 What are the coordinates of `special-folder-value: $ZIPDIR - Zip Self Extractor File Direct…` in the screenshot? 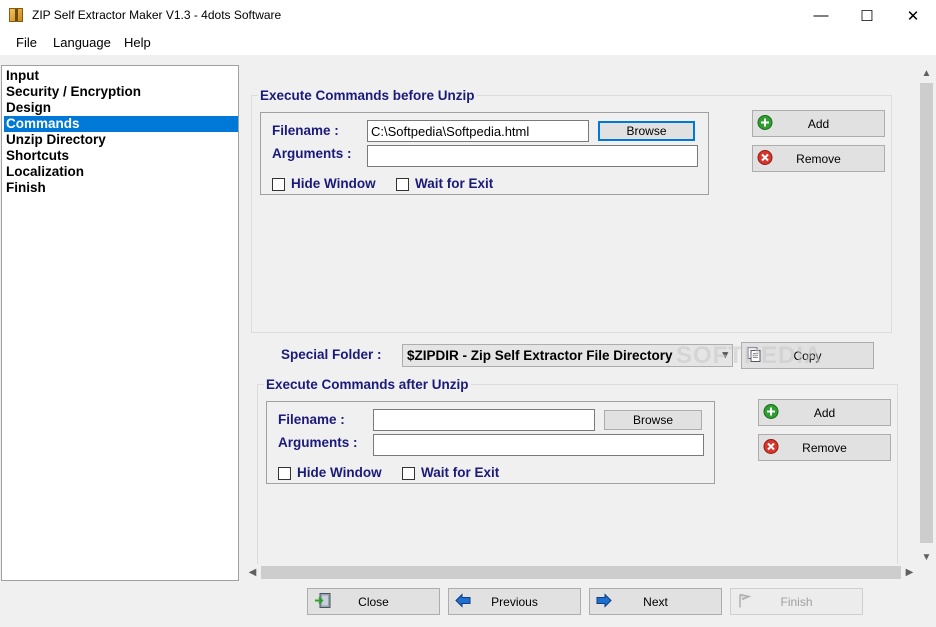 It's located at (540, 355).